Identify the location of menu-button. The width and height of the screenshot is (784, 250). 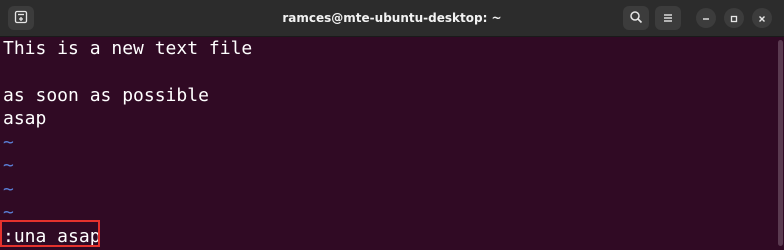
(668, 18).